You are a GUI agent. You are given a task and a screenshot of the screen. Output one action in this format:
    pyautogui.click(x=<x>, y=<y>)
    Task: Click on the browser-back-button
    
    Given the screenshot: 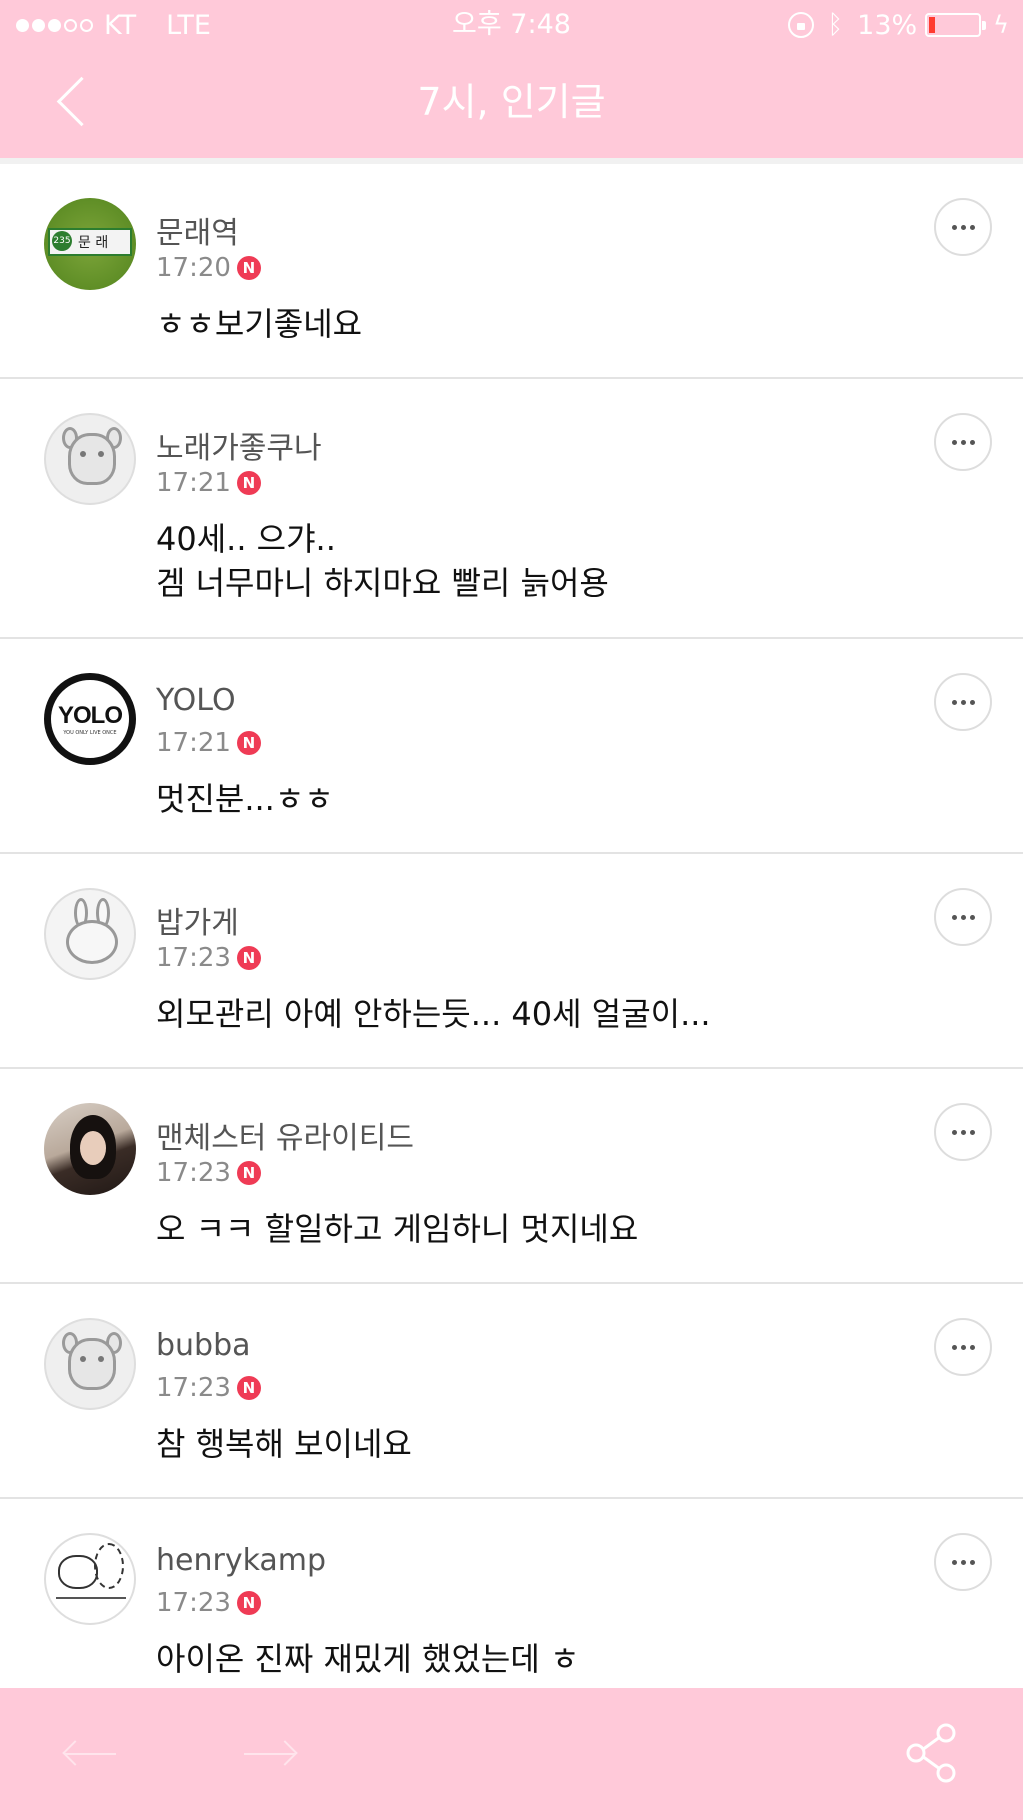 What is the action you would take?
    pyautogui.click(x=90, y=1754)
    